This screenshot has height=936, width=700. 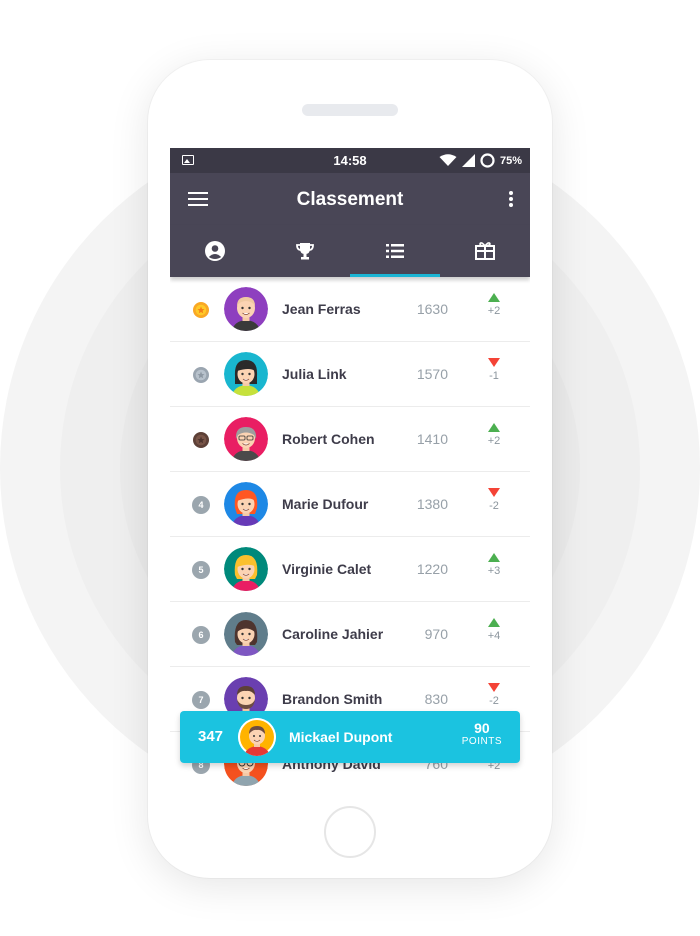 I want to click on player-name: Virginie Calet, so click(x=327, y=569).